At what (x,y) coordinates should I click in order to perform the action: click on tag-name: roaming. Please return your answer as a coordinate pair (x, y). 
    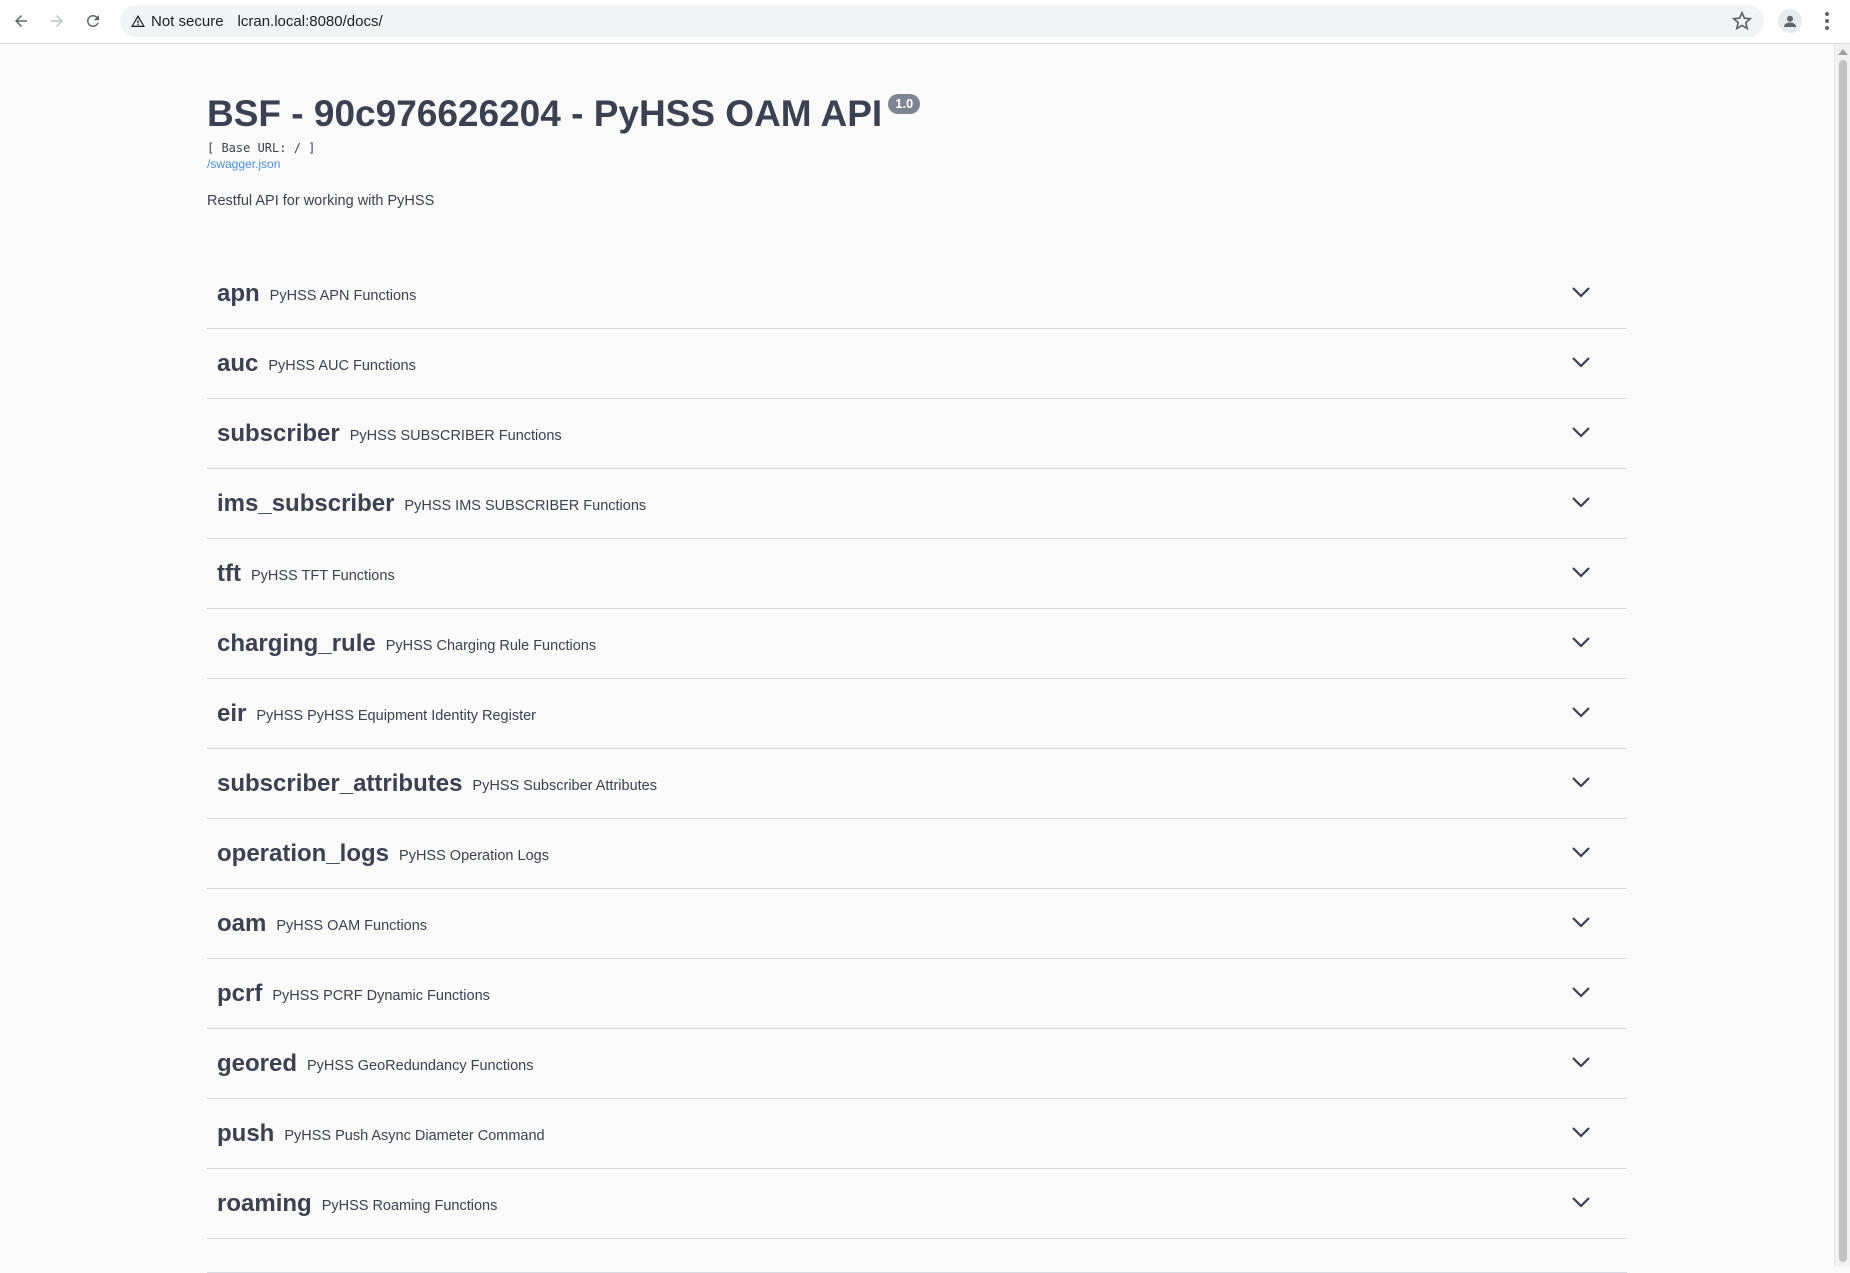
    Looking at the image, I should click on (264, 1204).